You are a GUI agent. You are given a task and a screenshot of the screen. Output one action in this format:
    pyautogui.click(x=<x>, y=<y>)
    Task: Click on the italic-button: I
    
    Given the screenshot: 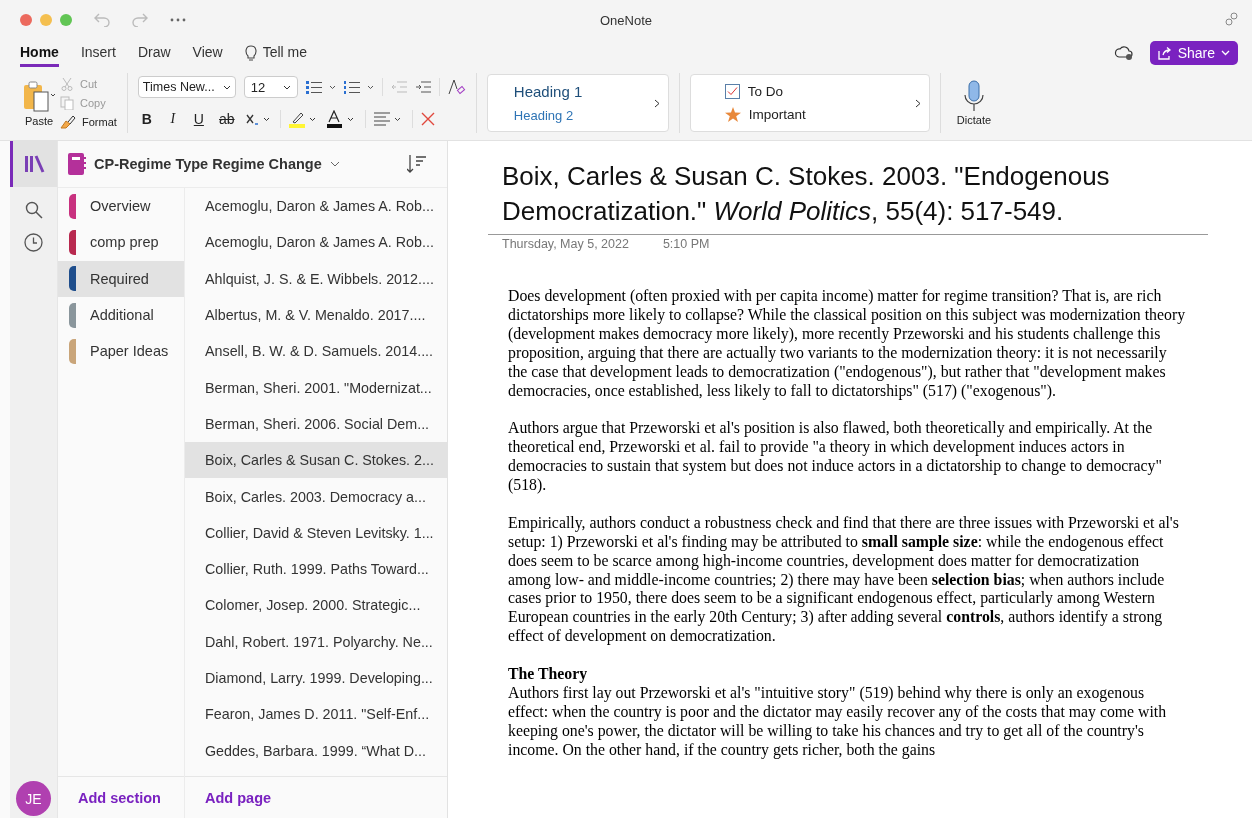 What is the action you would take?
    pyautogui.click(x=172, y=119)
    